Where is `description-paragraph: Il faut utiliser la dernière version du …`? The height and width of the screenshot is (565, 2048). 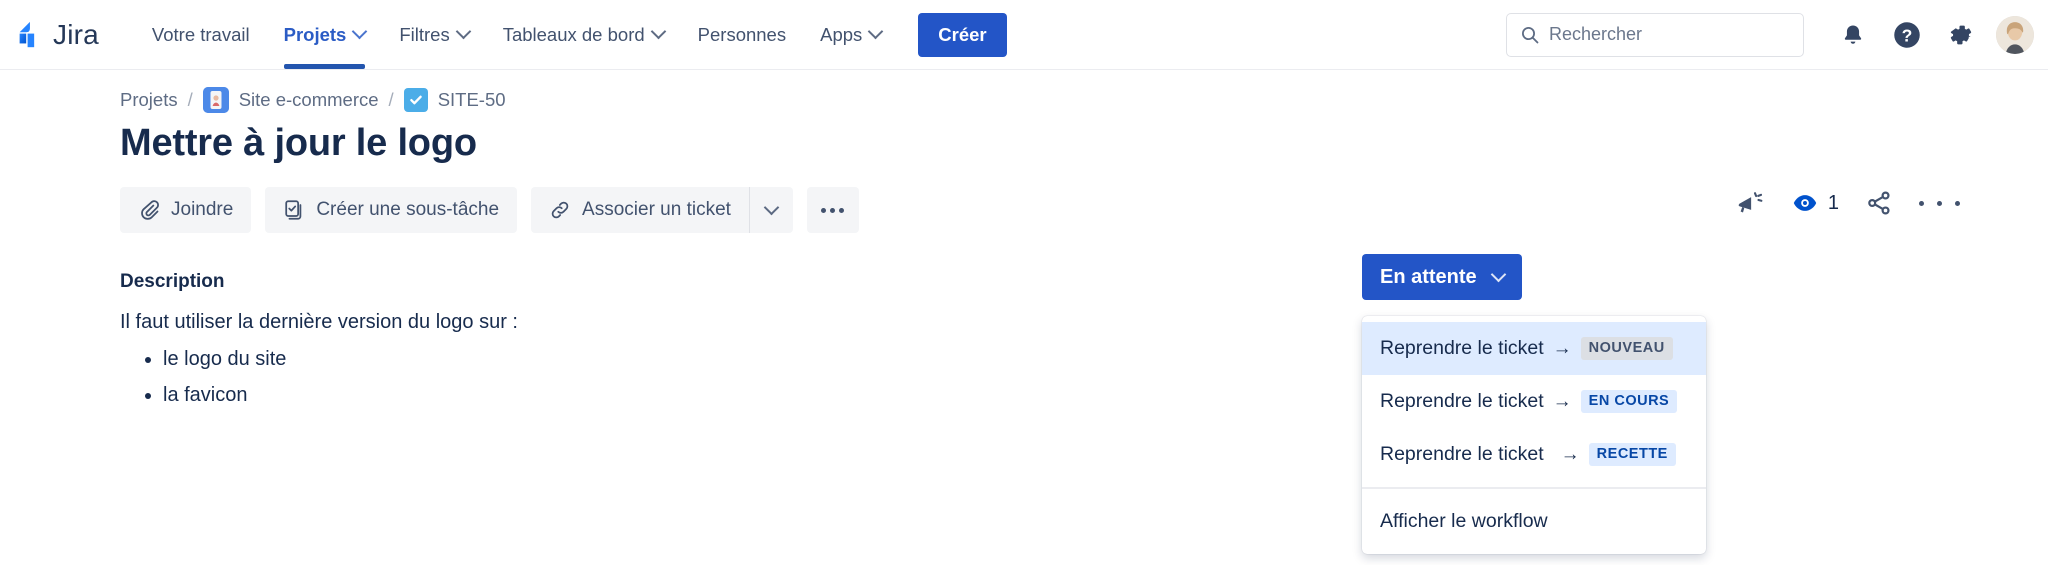
description-paragraph: Il faut utiliser la dernière version du … is located at coordinates (319, 322).